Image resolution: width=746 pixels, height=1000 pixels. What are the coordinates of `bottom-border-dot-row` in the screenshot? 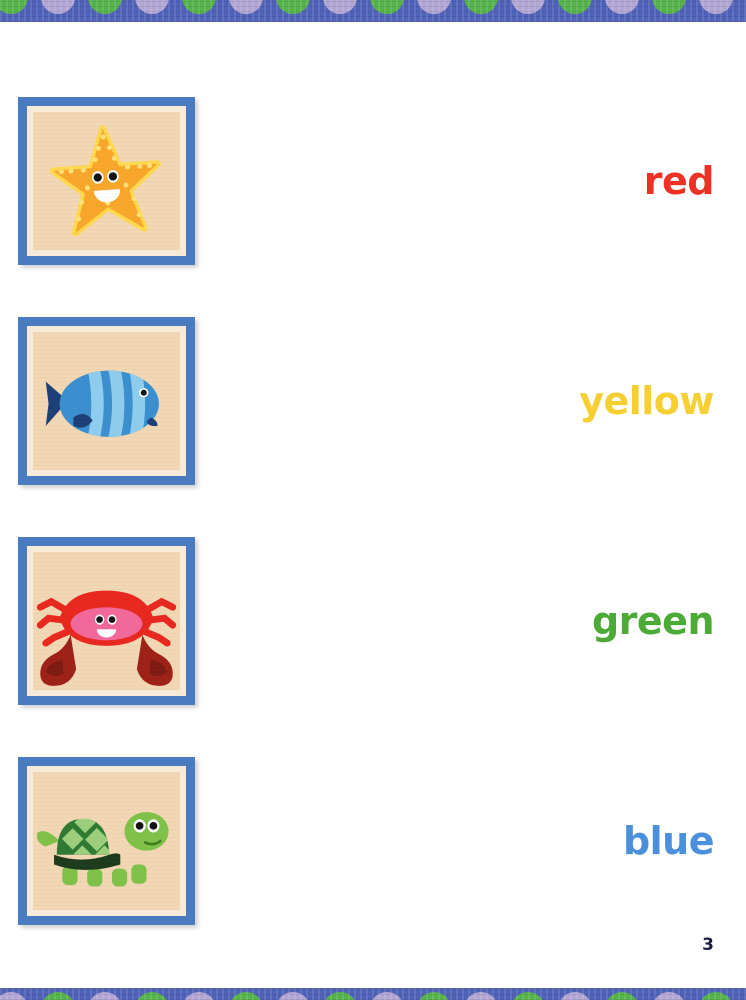 It's located at (373, 996).